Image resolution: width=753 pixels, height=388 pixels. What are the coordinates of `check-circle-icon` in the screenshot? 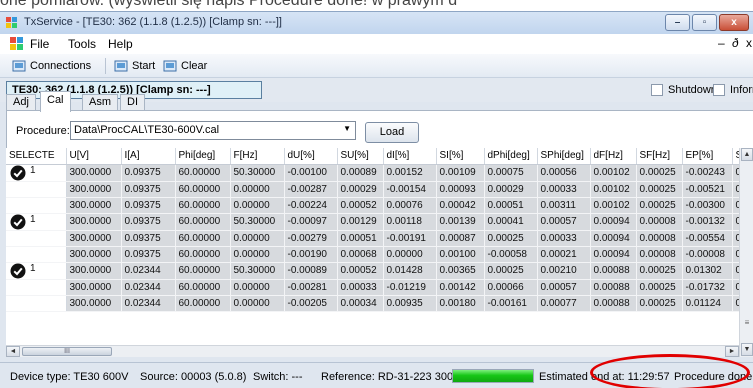 It's located at (18, 271).